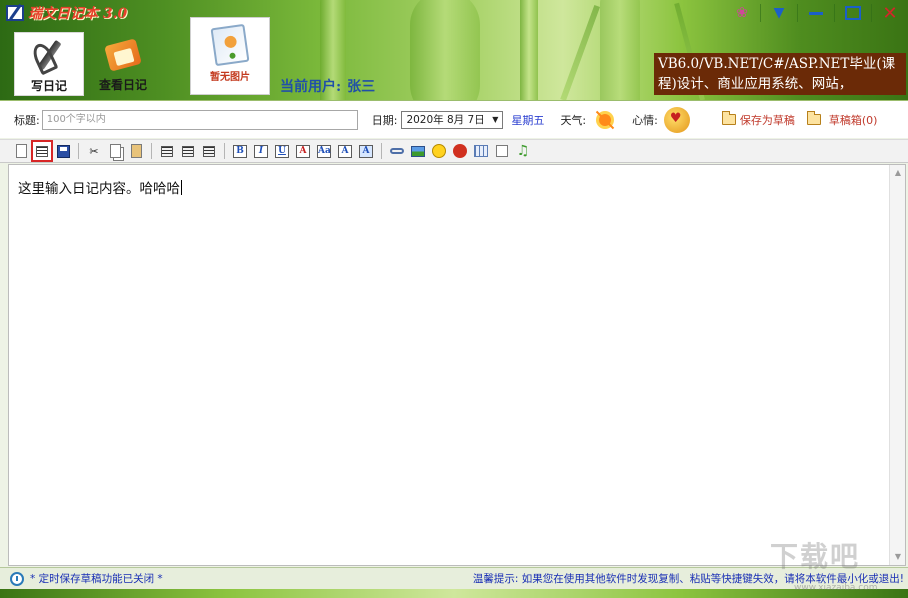  What do you see at coordinates (136, 151) in the screenshot?
I see `paste-icon` at bounding box center [136, 151].